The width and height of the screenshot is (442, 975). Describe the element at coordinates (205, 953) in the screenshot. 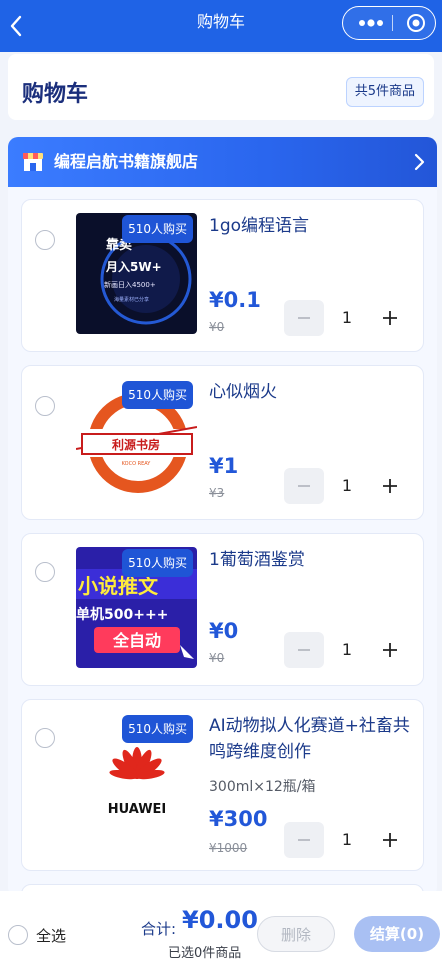

I see `selected-count: 已选0件商品` at that location.